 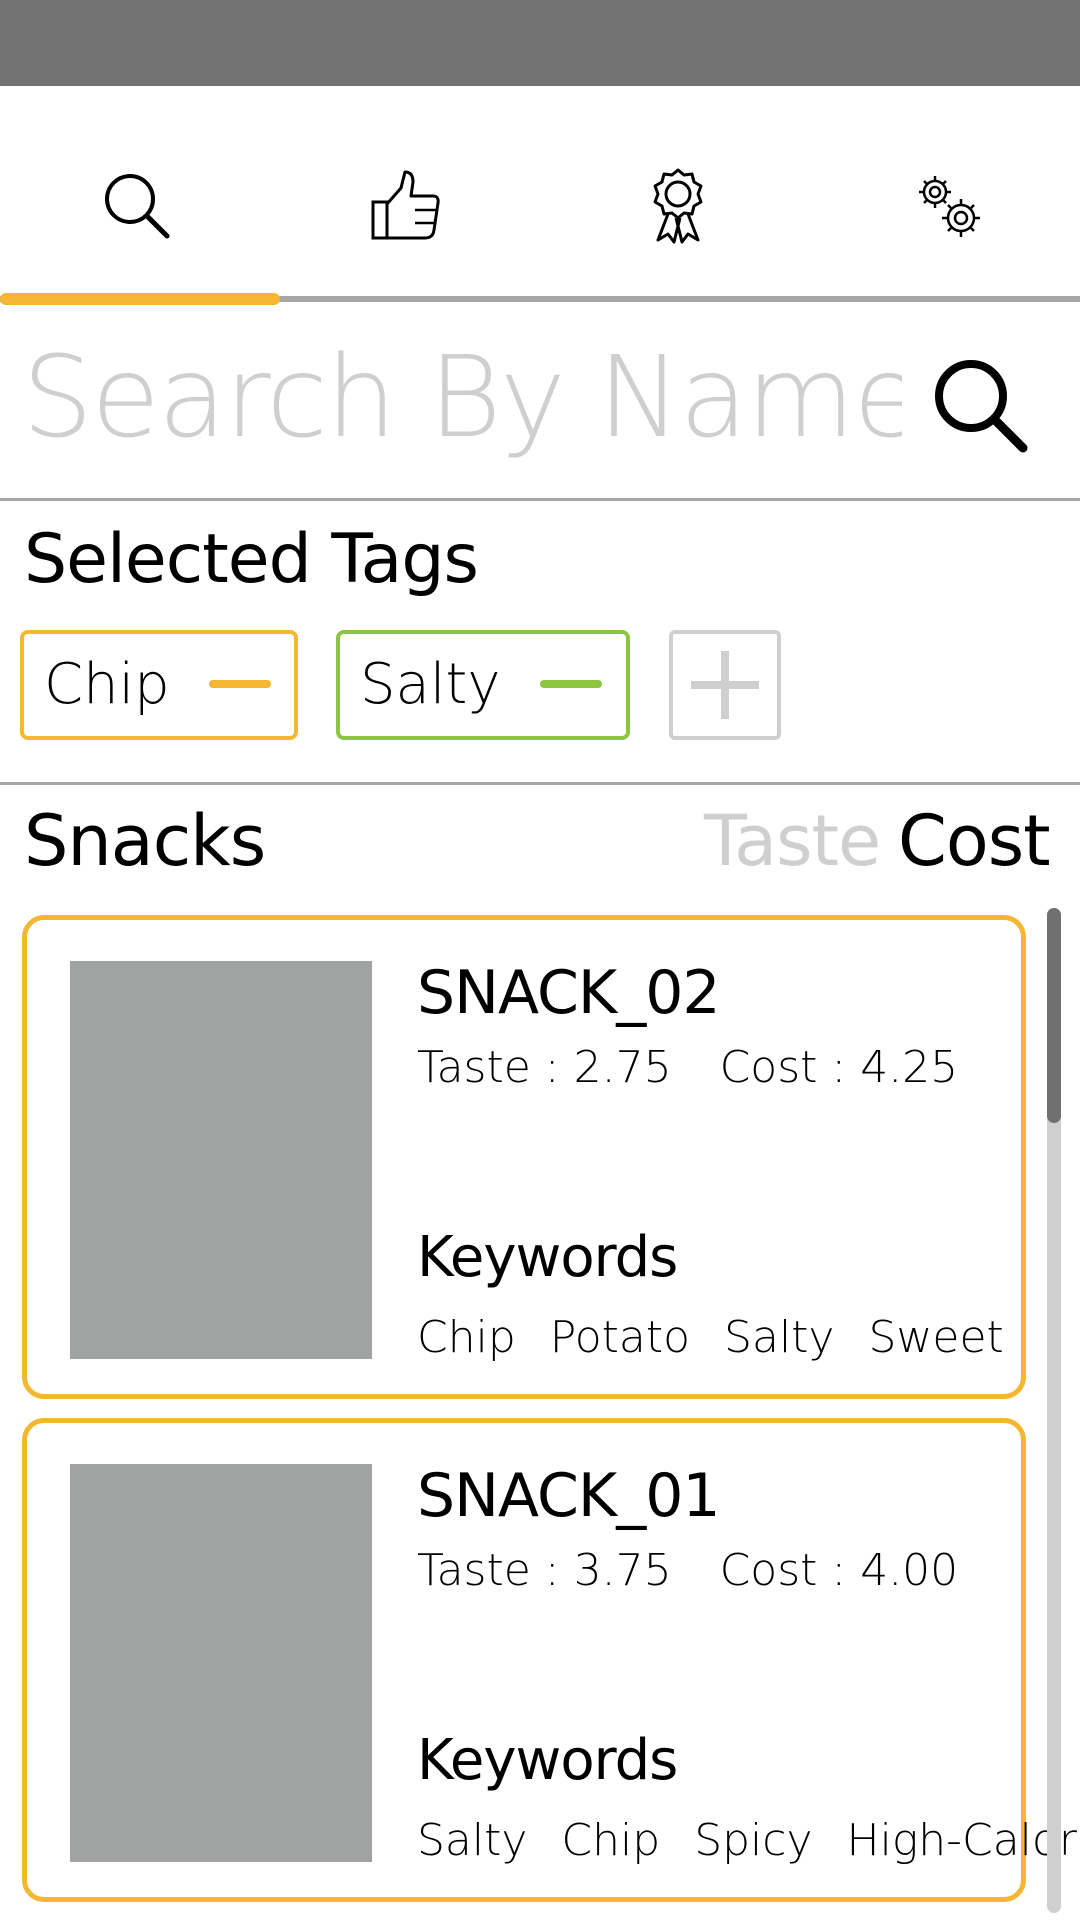 I want to click on snack-taste: Taste : 2.75, so click(x=544, y=1067).